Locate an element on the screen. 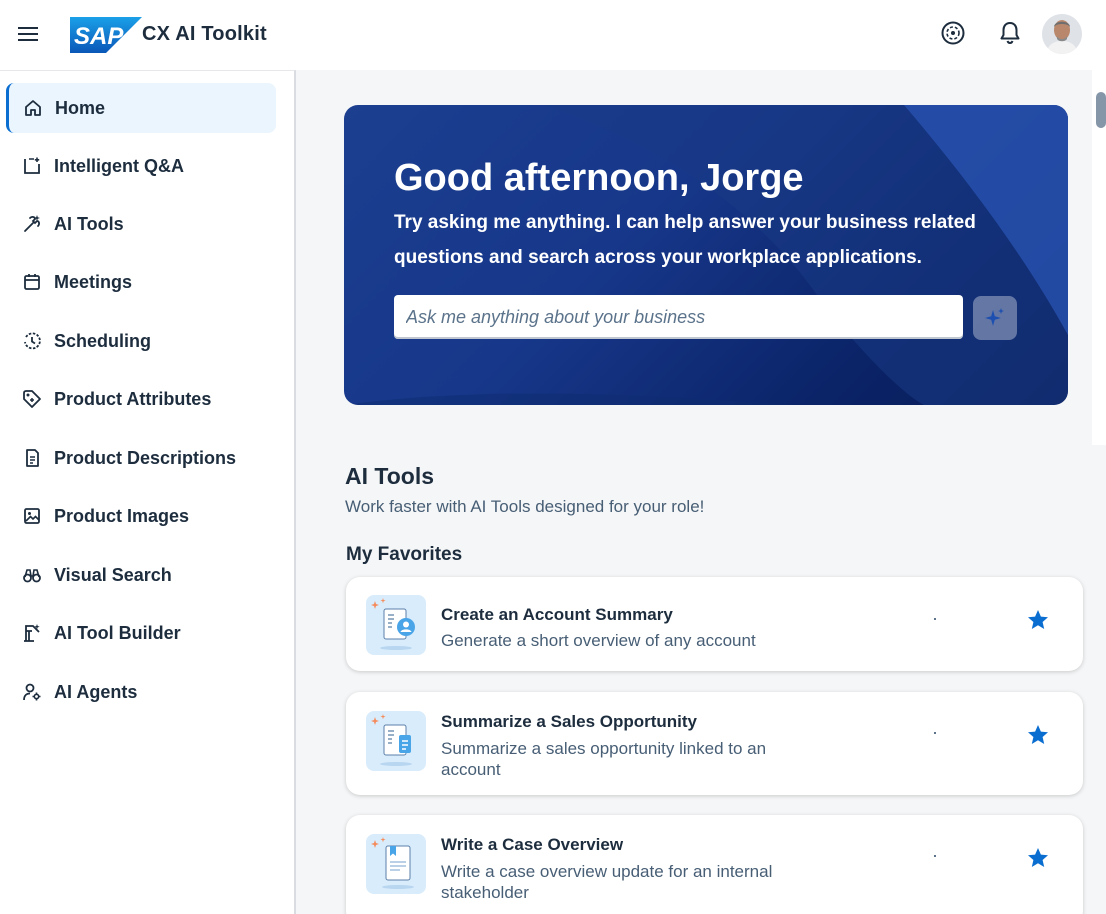  avatar-photo is located at coordinates (1062, 34).